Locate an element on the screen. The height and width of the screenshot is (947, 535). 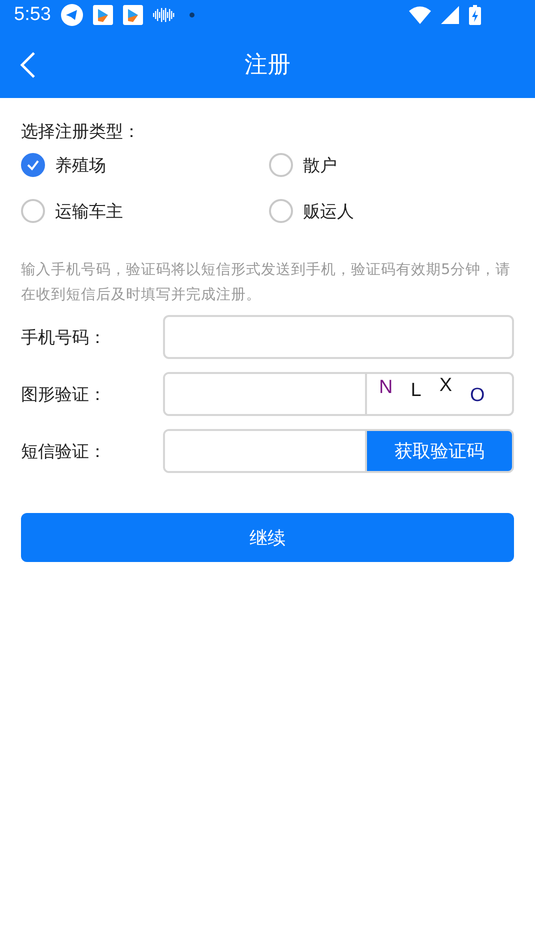
continue-button: 继续 is located at coordinates (267, 537).